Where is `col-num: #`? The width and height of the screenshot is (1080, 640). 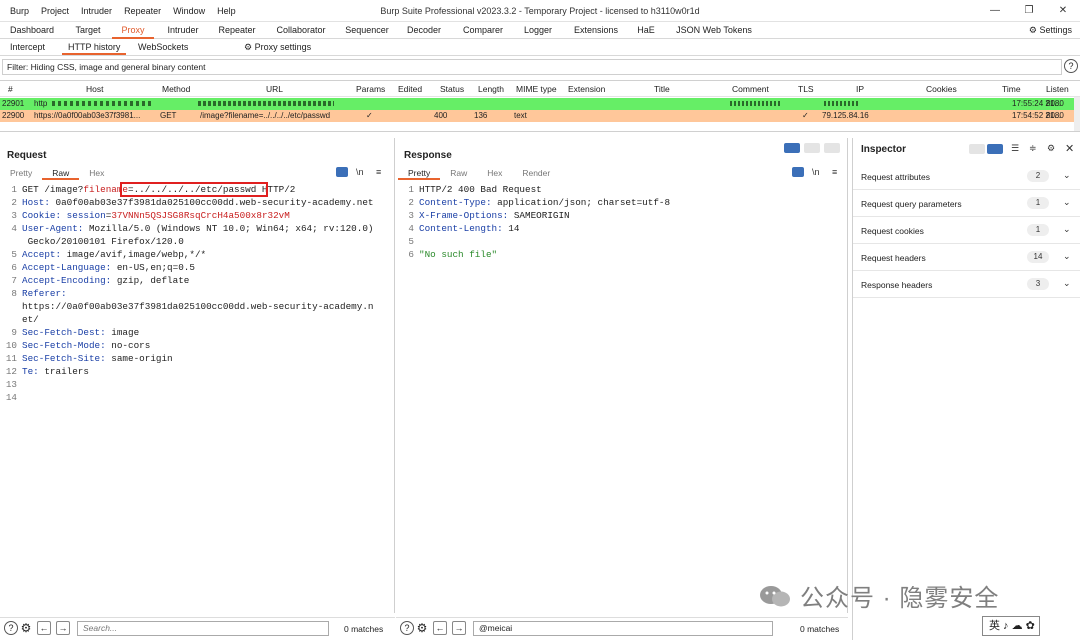
col-num: # is located at coordinates (10, 89).